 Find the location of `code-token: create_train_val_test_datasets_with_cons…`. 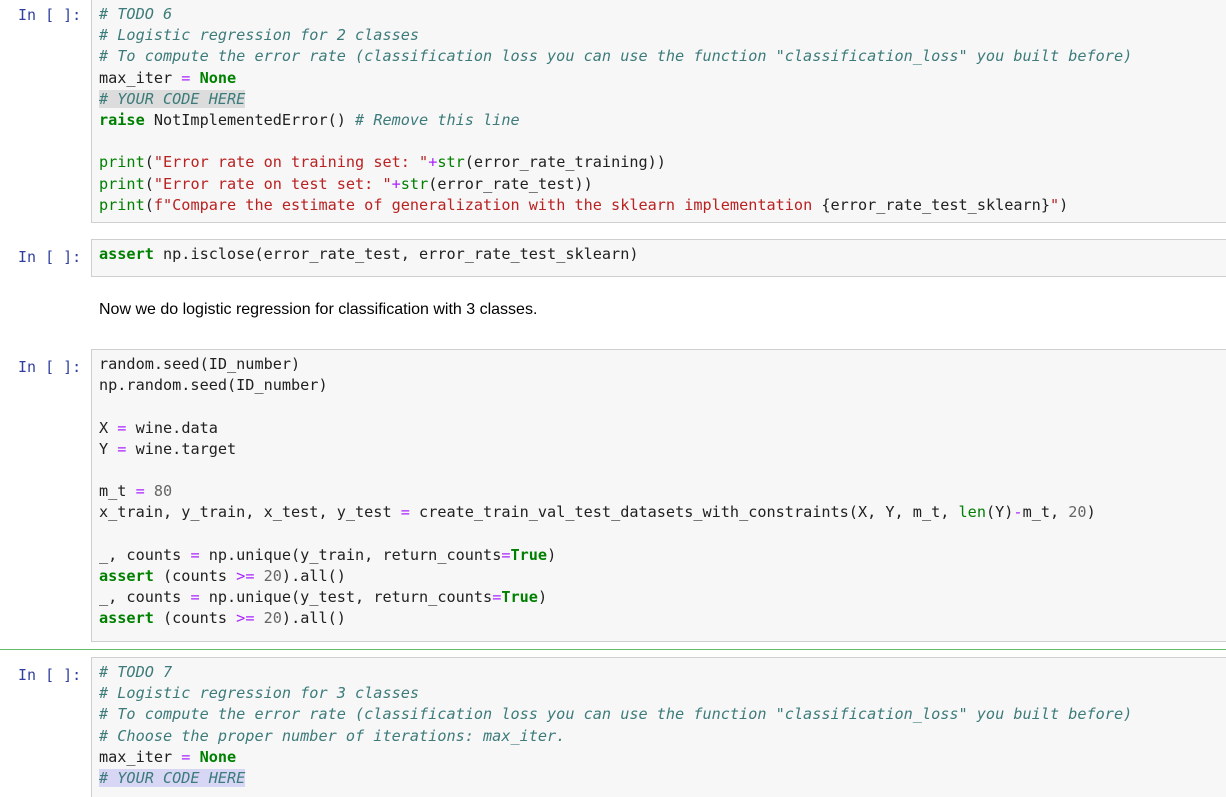

code-token: create_train_val_test_datasets_with_cons… is located at coordinates (684, 512).